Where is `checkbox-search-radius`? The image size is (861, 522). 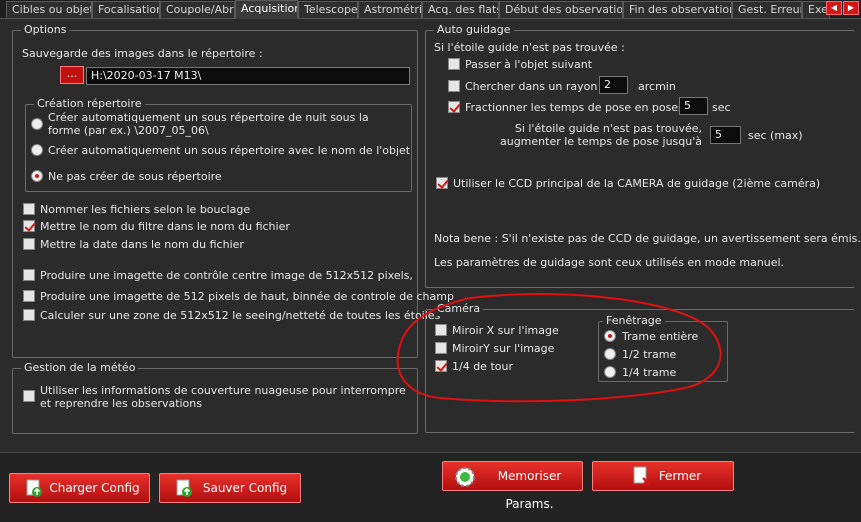
checkbox-search-radius is located at coordinates (454, 86).